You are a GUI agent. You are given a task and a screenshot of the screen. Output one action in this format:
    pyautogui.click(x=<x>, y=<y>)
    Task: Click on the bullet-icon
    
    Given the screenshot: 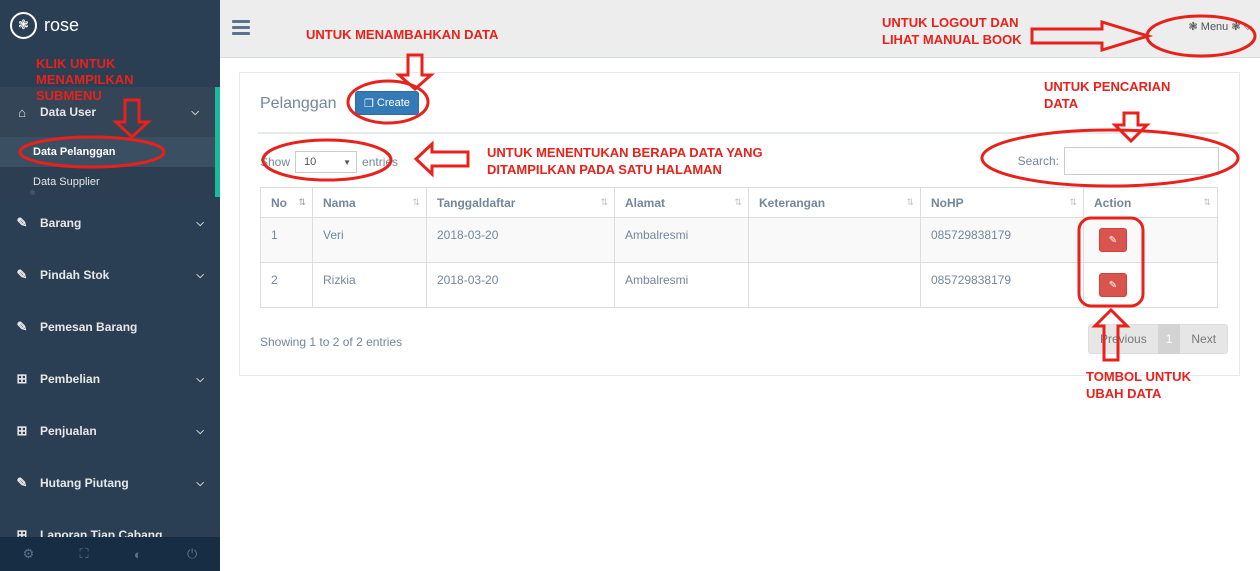 What is the action you would take?
    pyautogui.click(x=32, y=192)
    